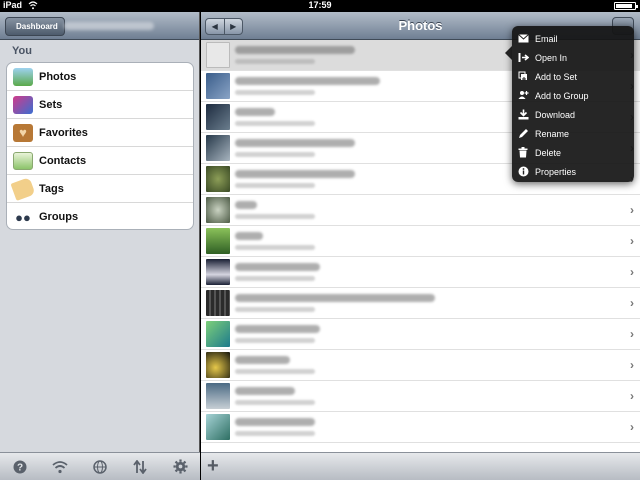 This screenshot has width=640, height=480. Describe the element at coordinates (23, 132) in the screenshot. I see `favorites-icon: ♥` at that location.